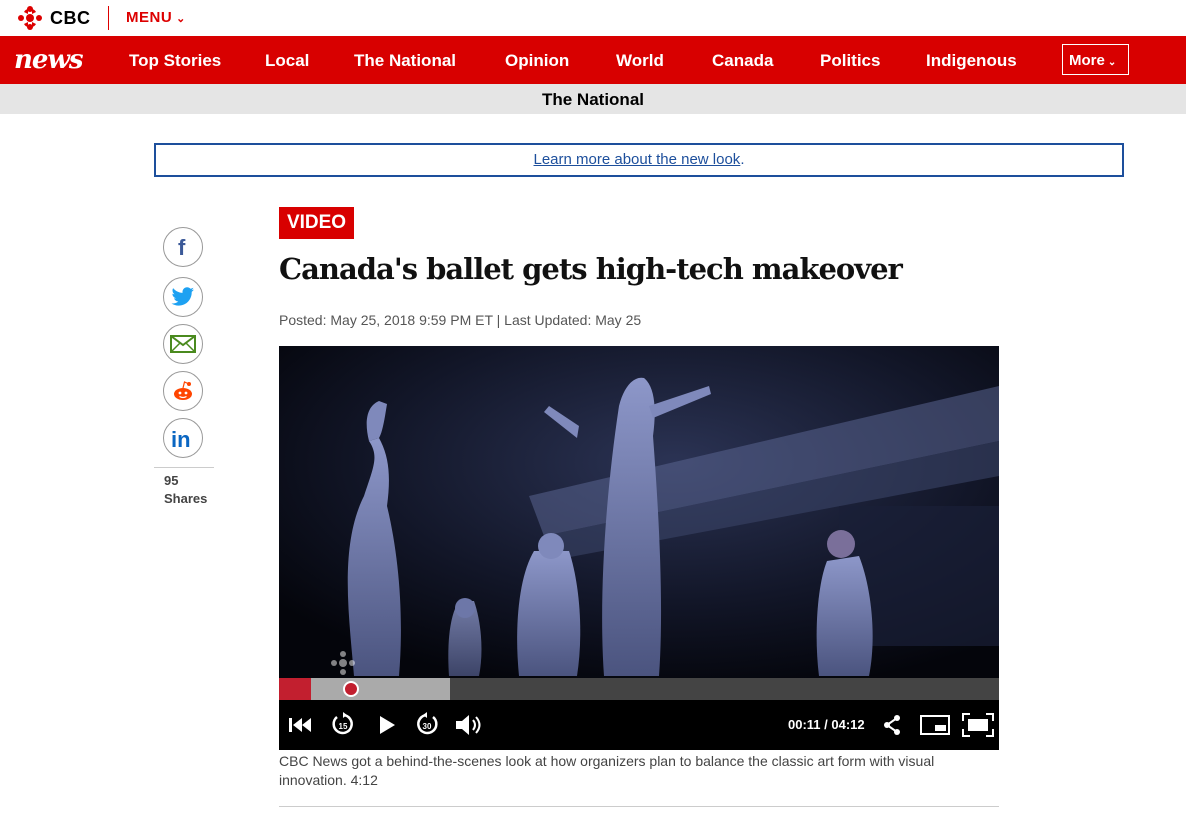 The width and height of the screenshot is (1186, 816). Describe the element at coordinates (640, 61) in the screenshot. I see `nav-item-world: World` at that location.